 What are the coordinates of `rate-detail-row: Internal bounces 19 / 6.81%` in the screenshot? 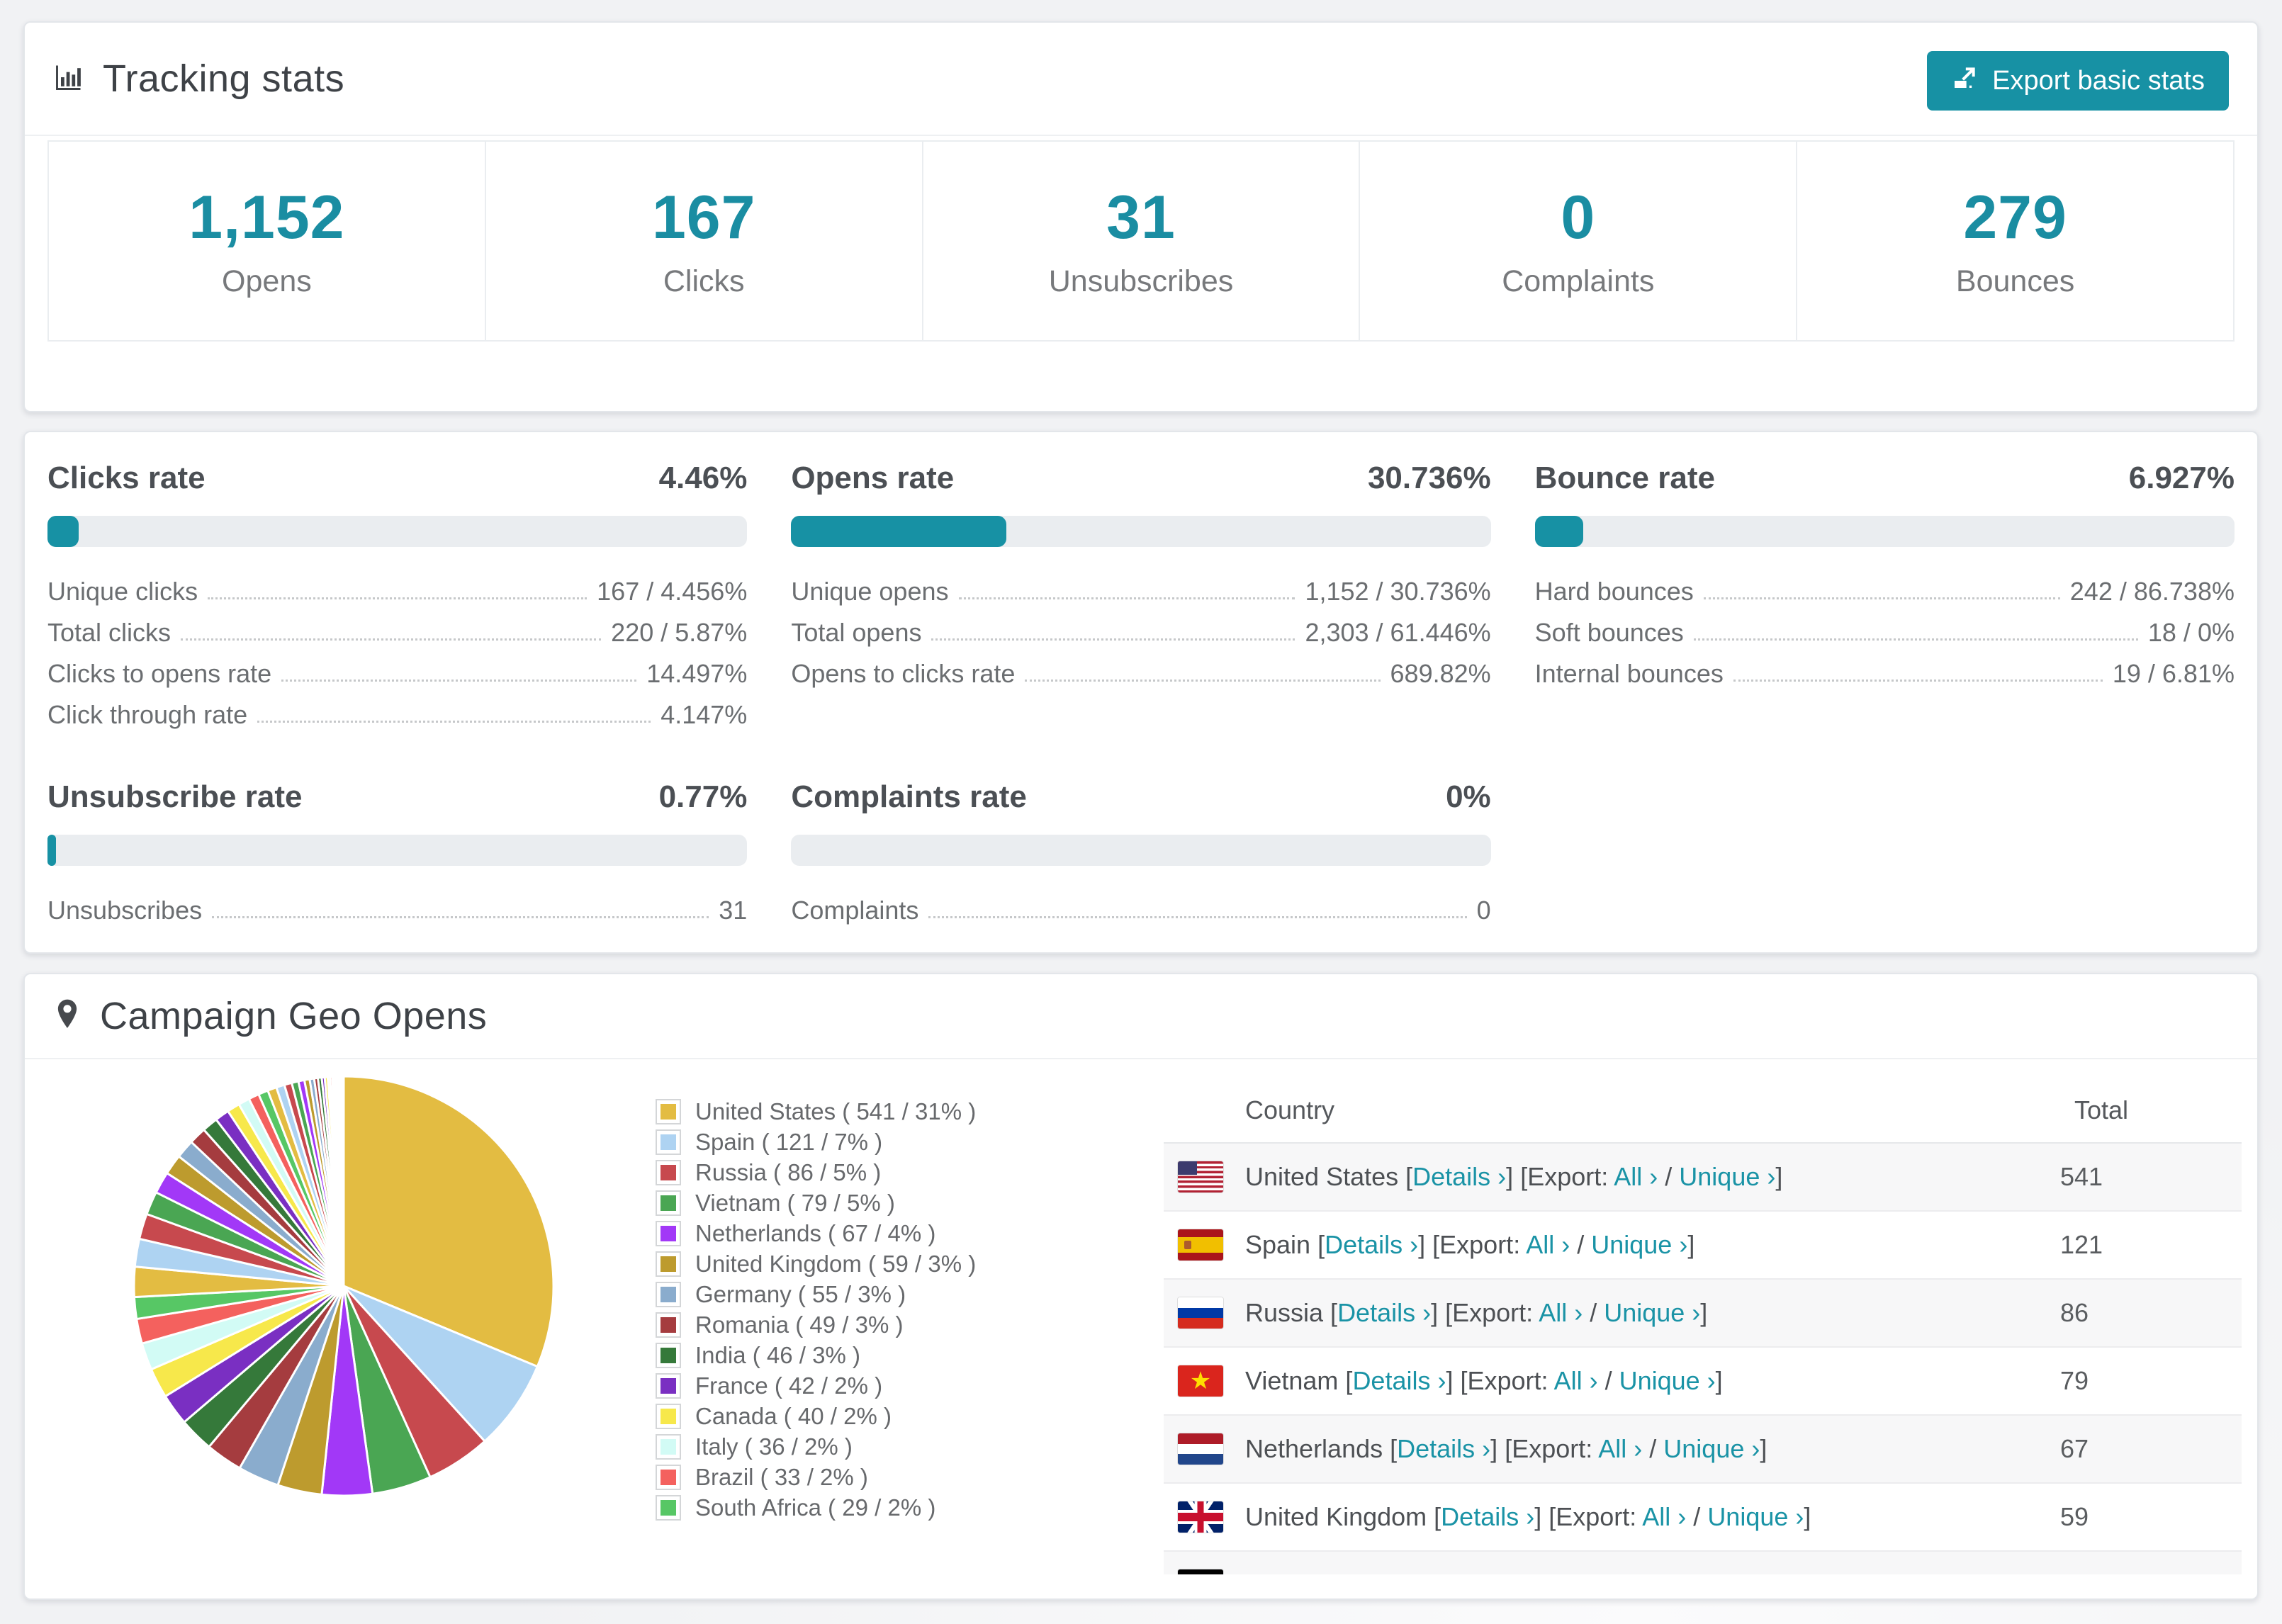 It's located at (1885, 668).